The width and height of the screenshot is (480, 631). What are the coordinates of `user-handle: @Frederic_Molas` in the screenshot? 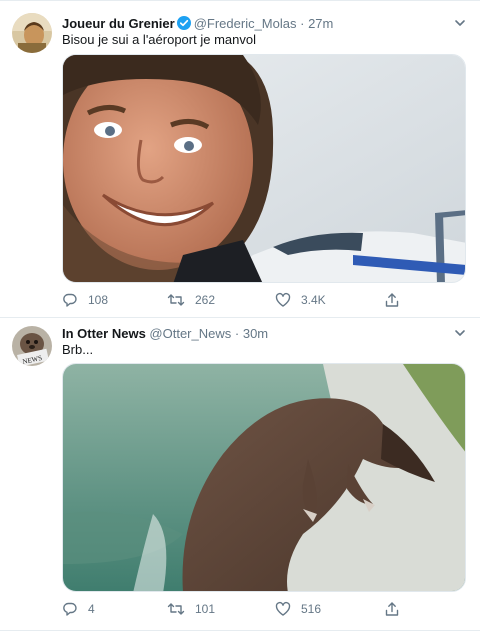 It's located at (245, 23).